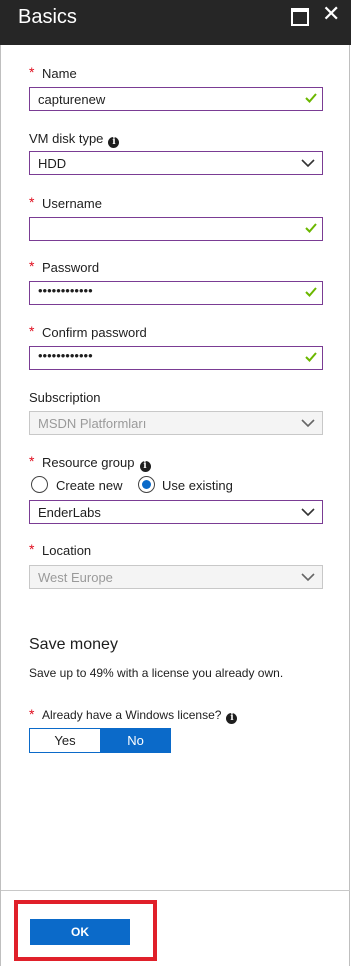 This screenshot has width=351, height=966. What do you see at coordinates (65, 202) in the screenshot?
I see `username-label: * Username` at bounding box center [65, 202].